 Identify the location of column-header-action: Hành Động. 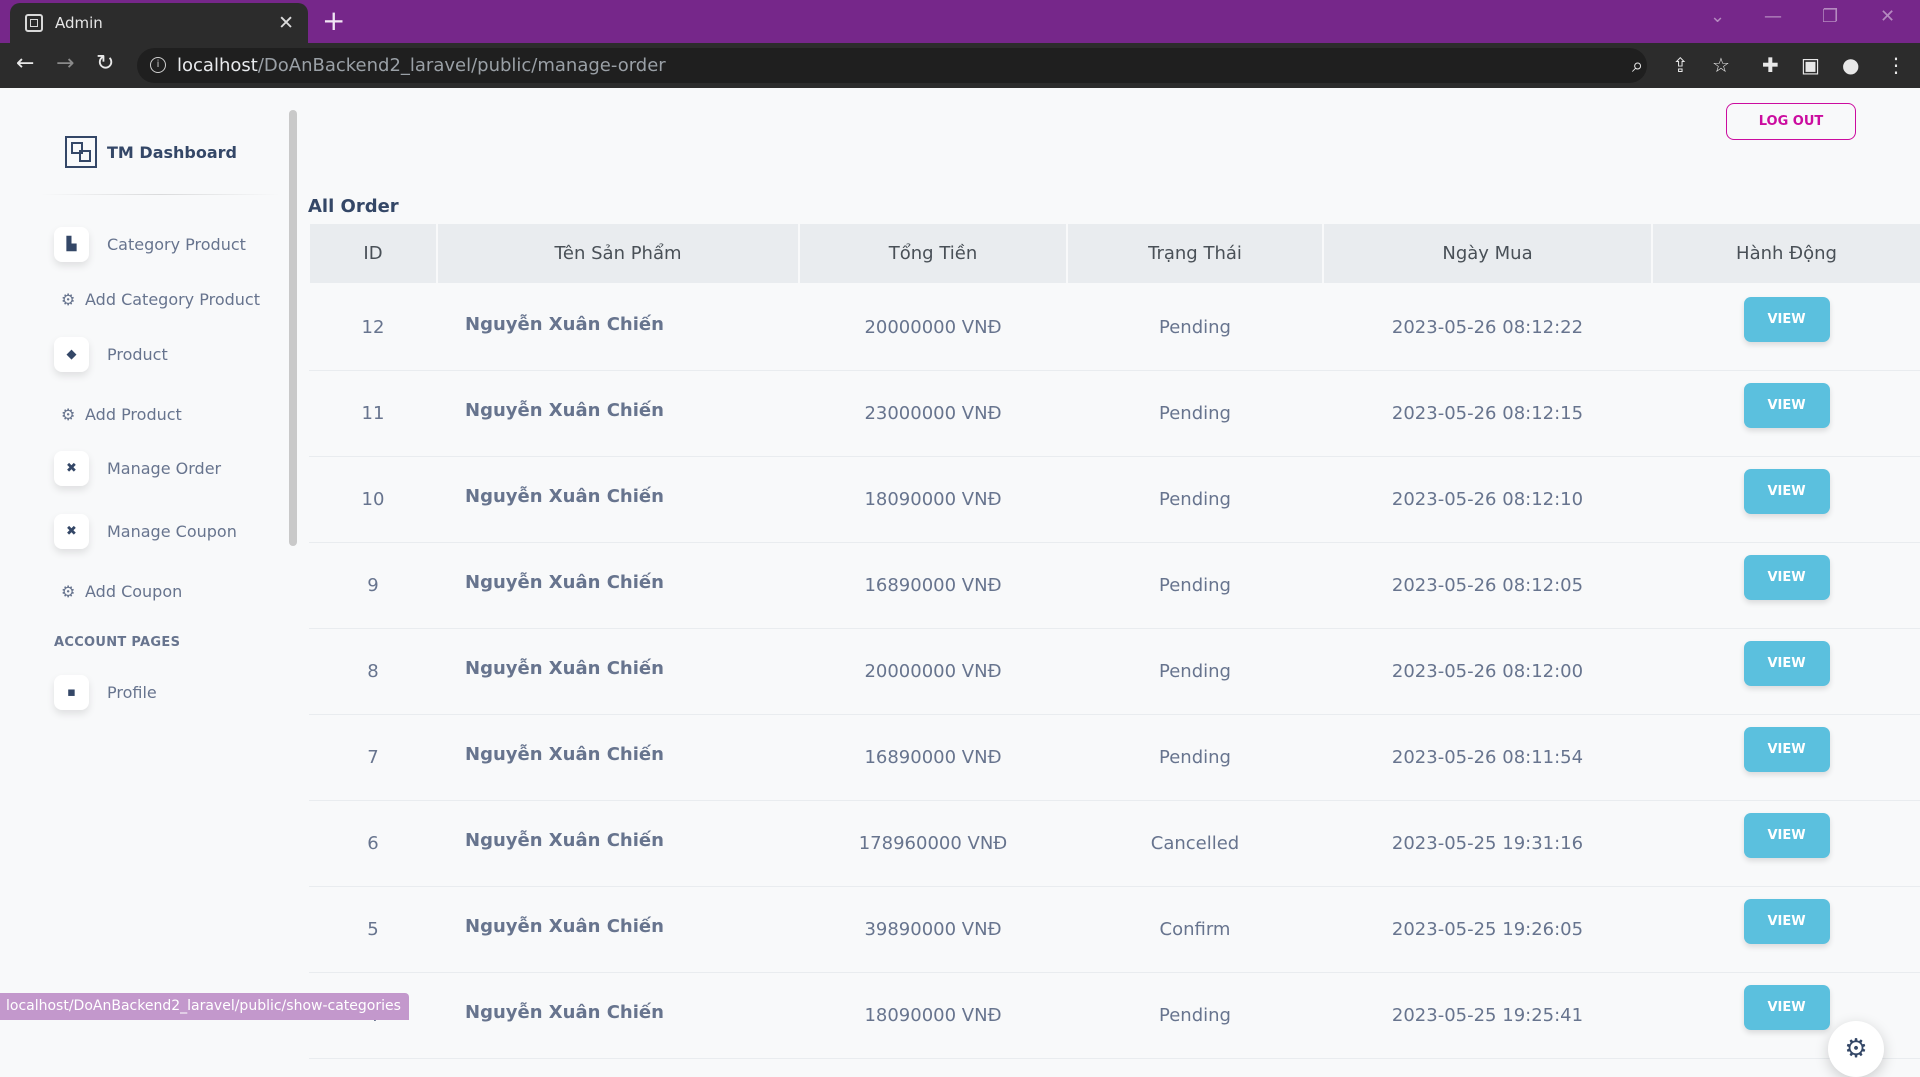
(1785, 253).